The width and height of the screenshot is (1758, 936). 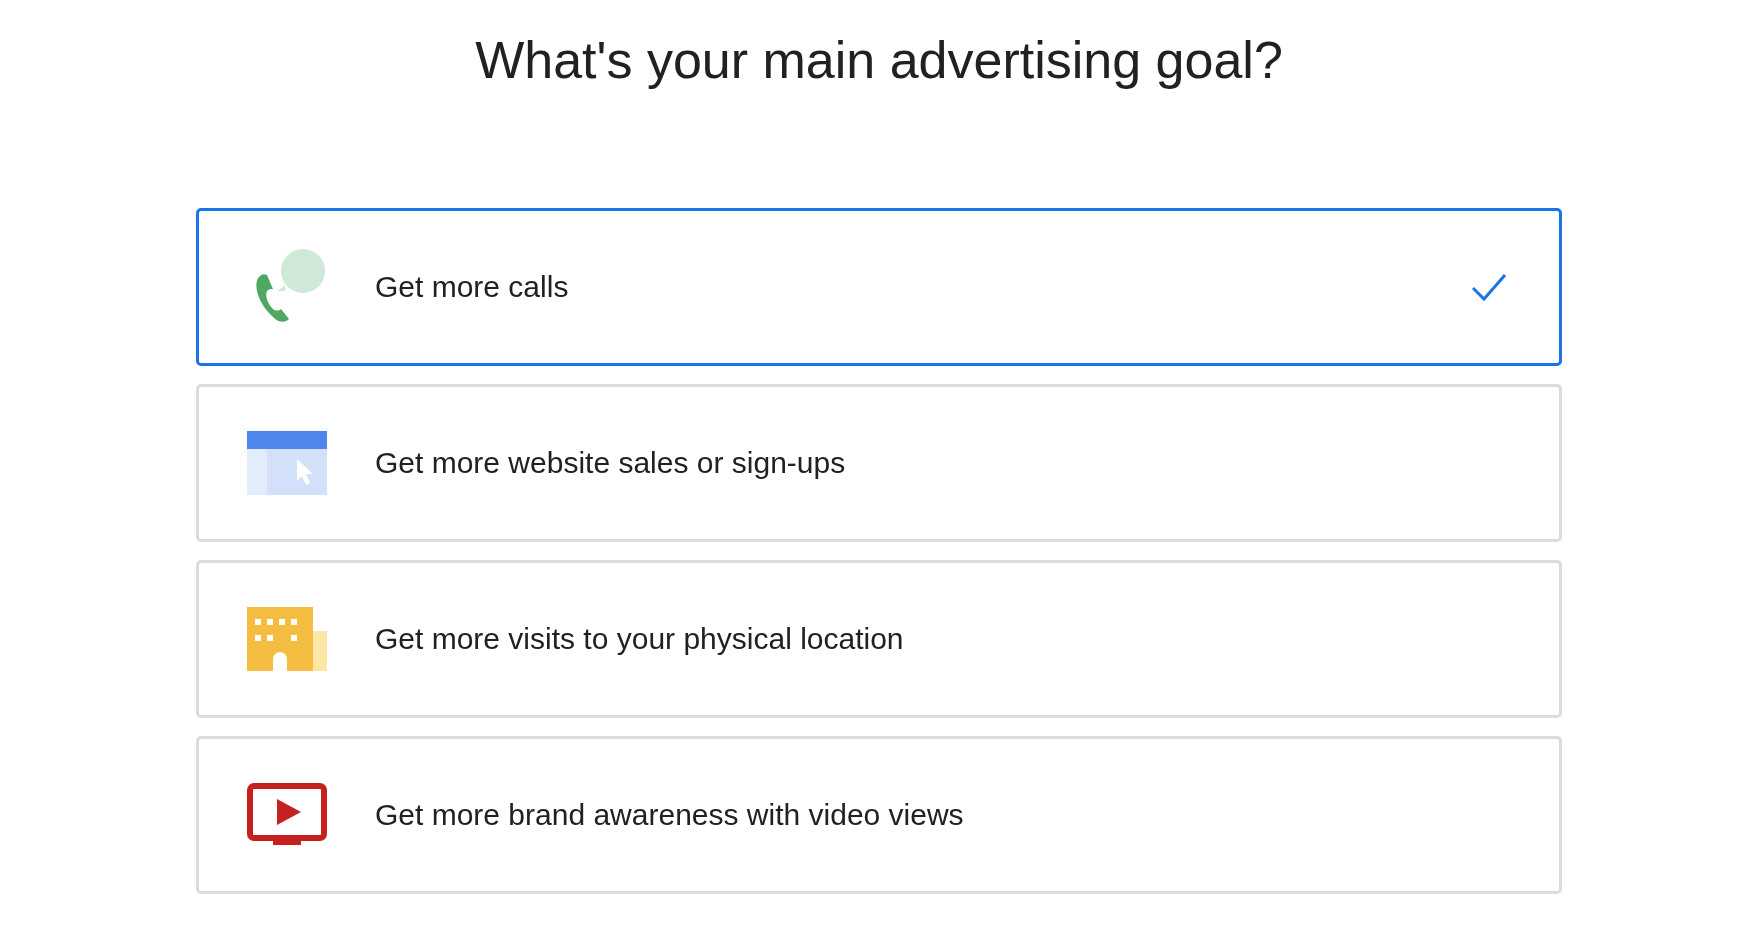 What do you see at coordinates (472, 287) in the screenshot?
I see `option-label: Get more calls` at bounding box center [472, 287].